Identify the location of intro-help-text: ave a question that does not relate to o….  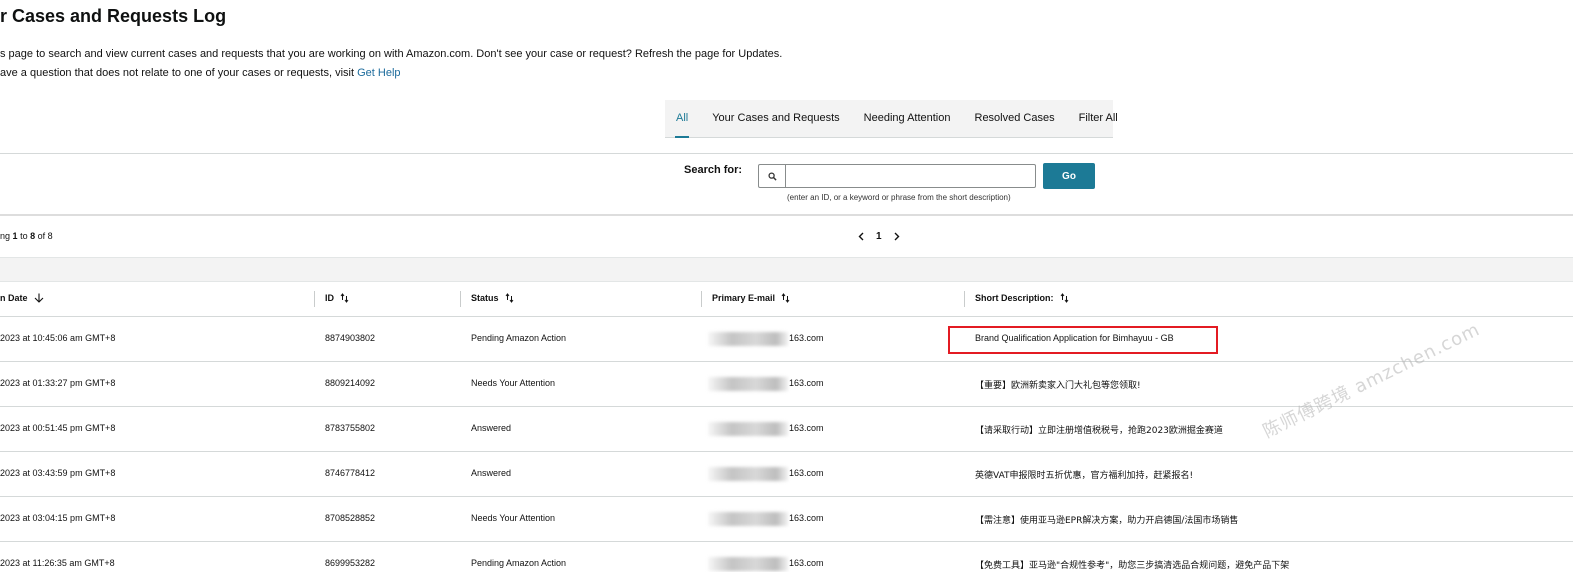
(179, 73).